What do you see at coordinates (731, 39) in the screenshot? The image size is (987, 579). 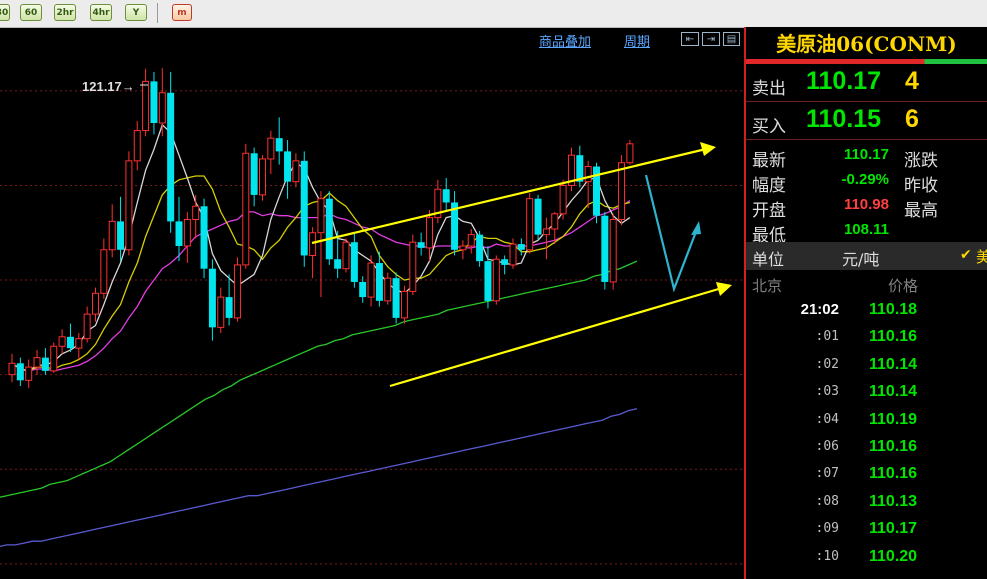 I see `panel-toggle-icon: ▤` at bounding box center [731, 39].